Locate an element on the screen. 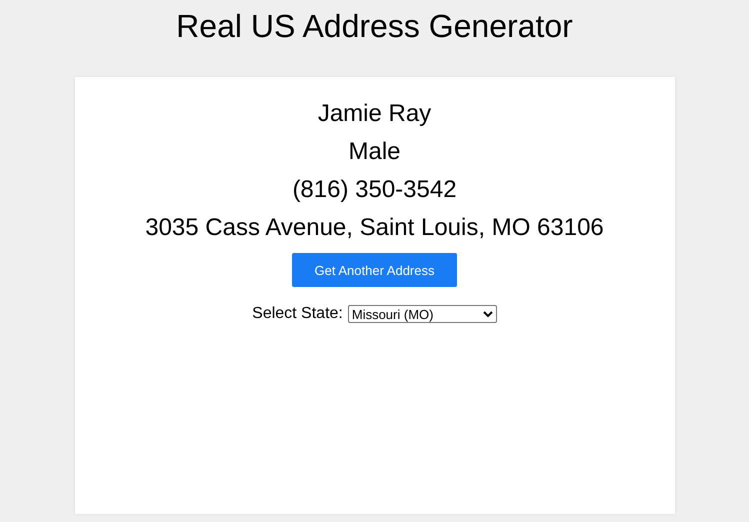 The height and width of the screenshot is (522, 749). person-gender: Male is located at coordinates (374, 152).